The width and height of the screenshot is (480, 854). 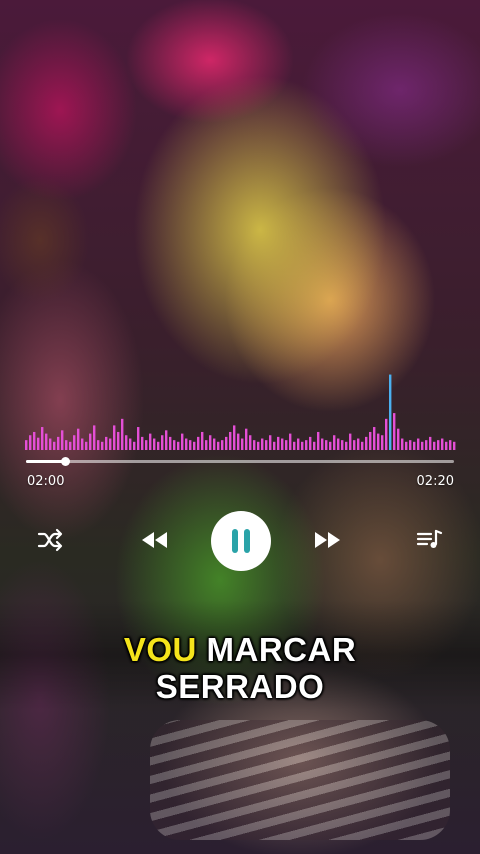 What do you see at coordinates (435, 481) in the screenshot?
I see `total-time: 02:20` at bounding box center [435, 481].